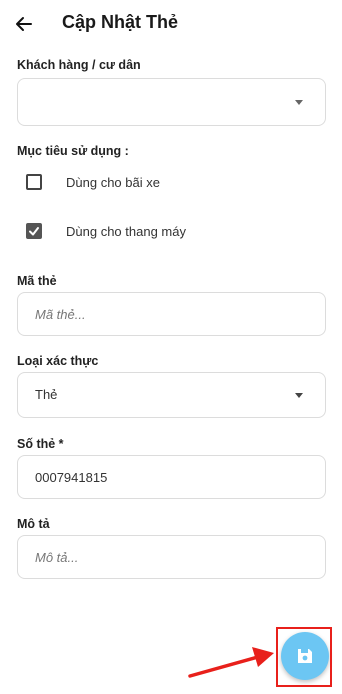 The height and width of the screenshot is (694, 342). I want to click on parking-checkbox, so click(34, 182).